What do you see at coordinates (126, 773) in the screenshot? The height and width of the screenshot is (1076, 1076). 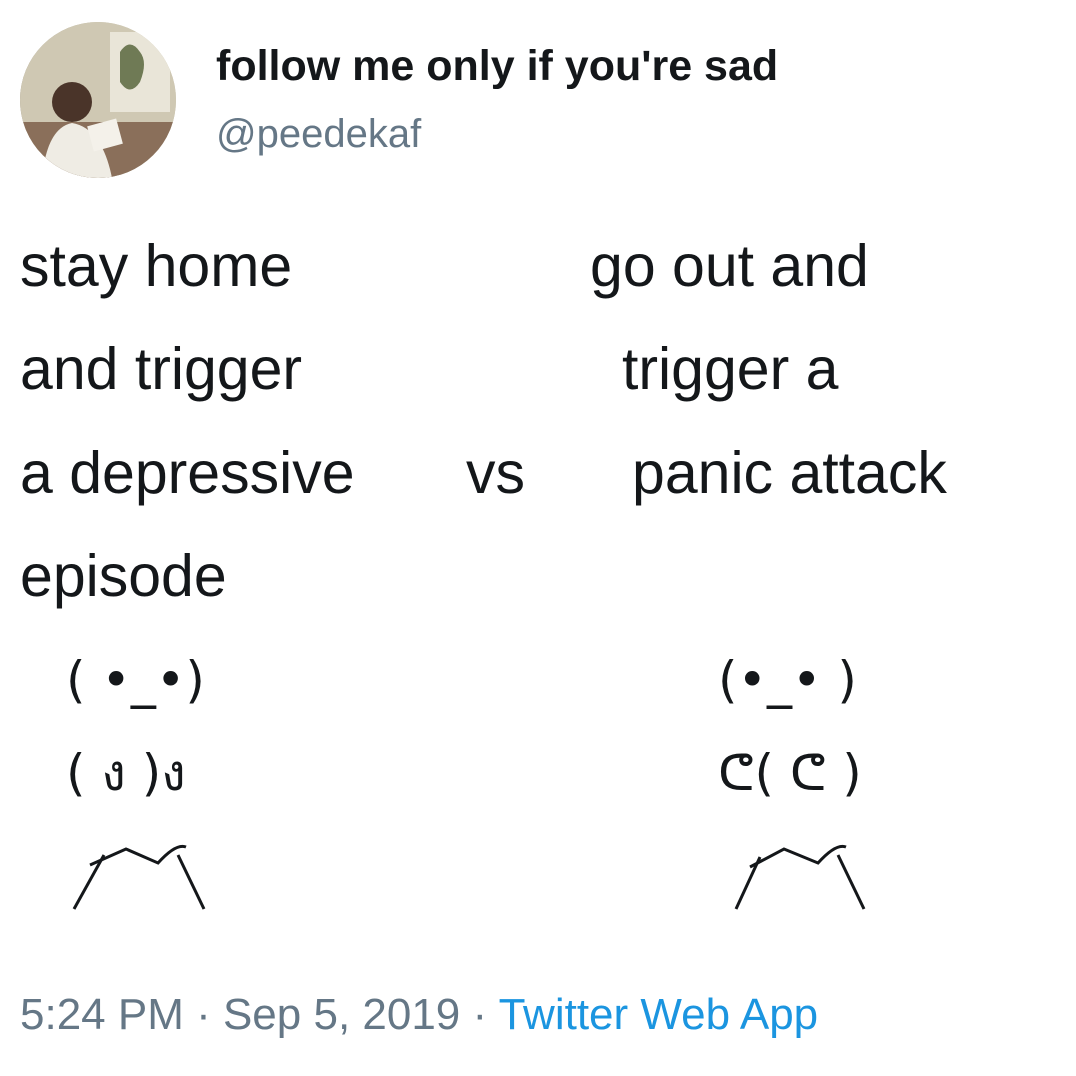 I see `left-figure-body: ( ง )ง` at bounding box center [126, 773].